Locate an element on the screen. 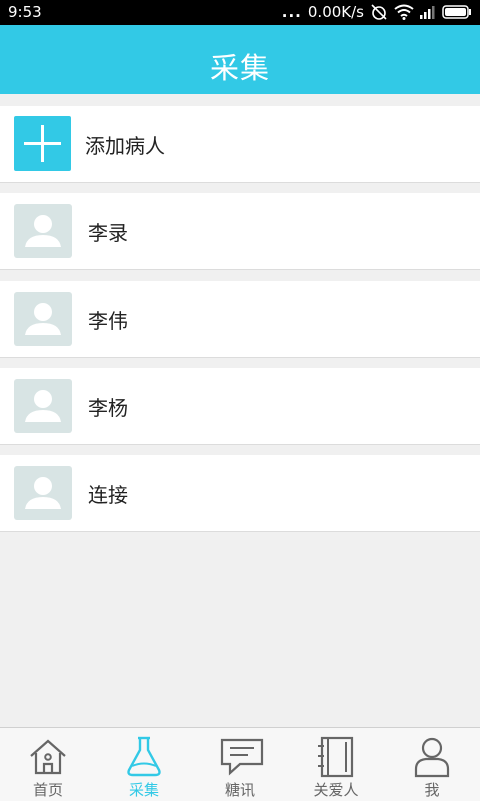 This screenshot has height=801, width=480. patient-row: 李录 is located at coordinates (240, 231).